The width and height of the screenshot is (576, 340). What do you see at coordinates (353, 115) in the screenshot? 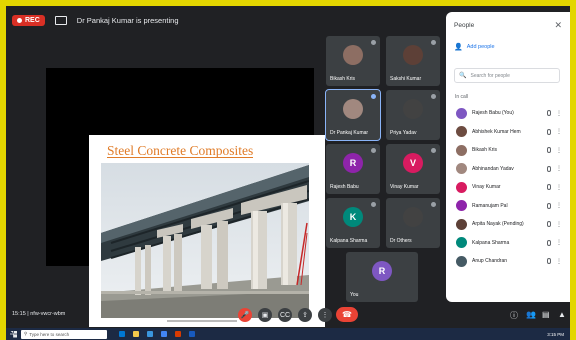
I see `participant-tile-speaking: Dr Pankaj Kumar` at bounding box center [353, 115].